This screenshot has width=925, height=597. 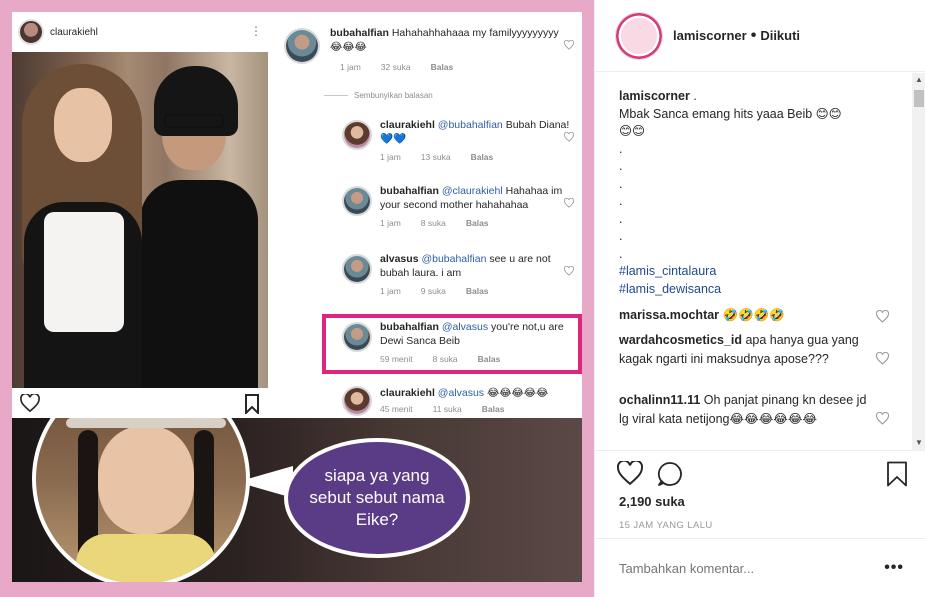 What do you see at coordinates (434, 291) in the screenshot?
I see `thread-comment-meta: 1 jam 9 suka Balas` at bounding box center [434, 291].